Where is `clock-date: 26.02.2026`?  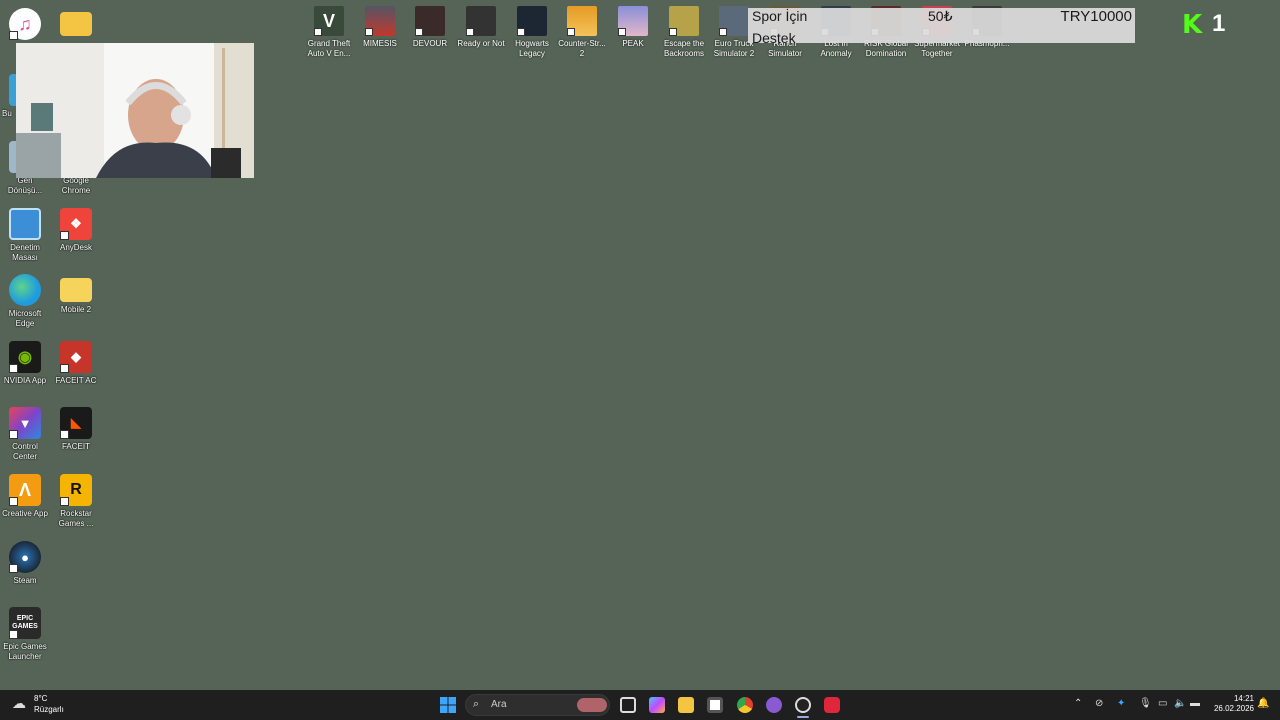
clock-date: 26.02.2026 is located at coordinates (1233, 708).